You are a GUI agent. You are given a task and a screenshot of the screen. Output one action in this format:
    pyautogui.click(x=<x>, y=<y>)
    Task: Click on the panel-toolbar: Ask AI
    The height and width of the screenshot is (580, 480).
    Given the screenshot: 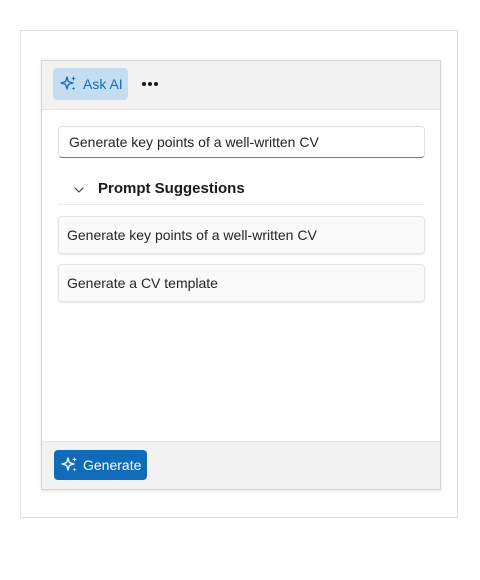 What is the action you would take?
    pyautogui.click(x=241, y=85)
    